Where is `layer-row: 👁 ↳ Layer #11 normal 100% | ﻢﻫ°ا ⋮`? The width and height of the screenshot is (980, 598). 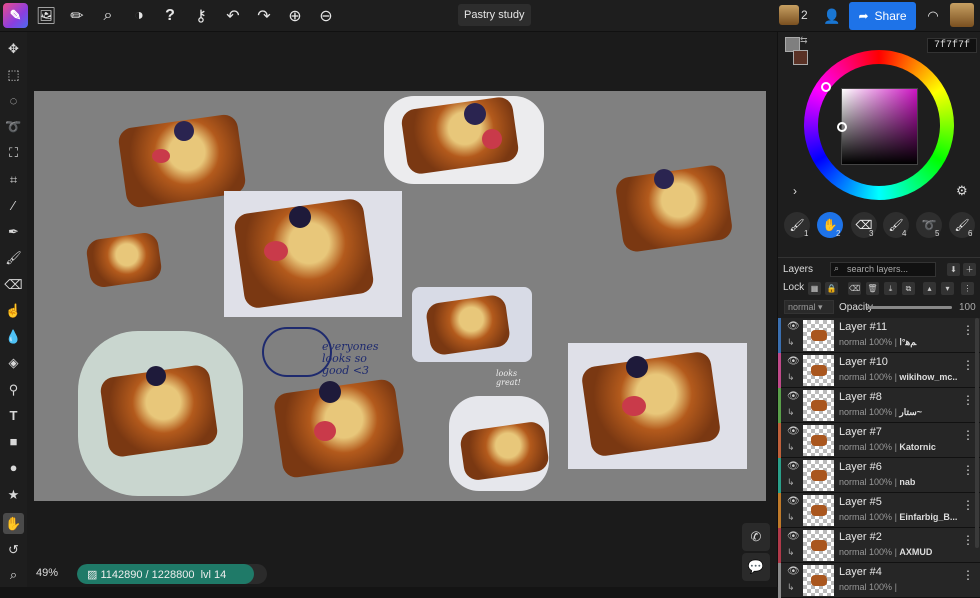 layer-row: 👁 ↳ Layer #11 normal 100% | ﻢﻫ°ا ⋮ is located at coordinates (879, 335).